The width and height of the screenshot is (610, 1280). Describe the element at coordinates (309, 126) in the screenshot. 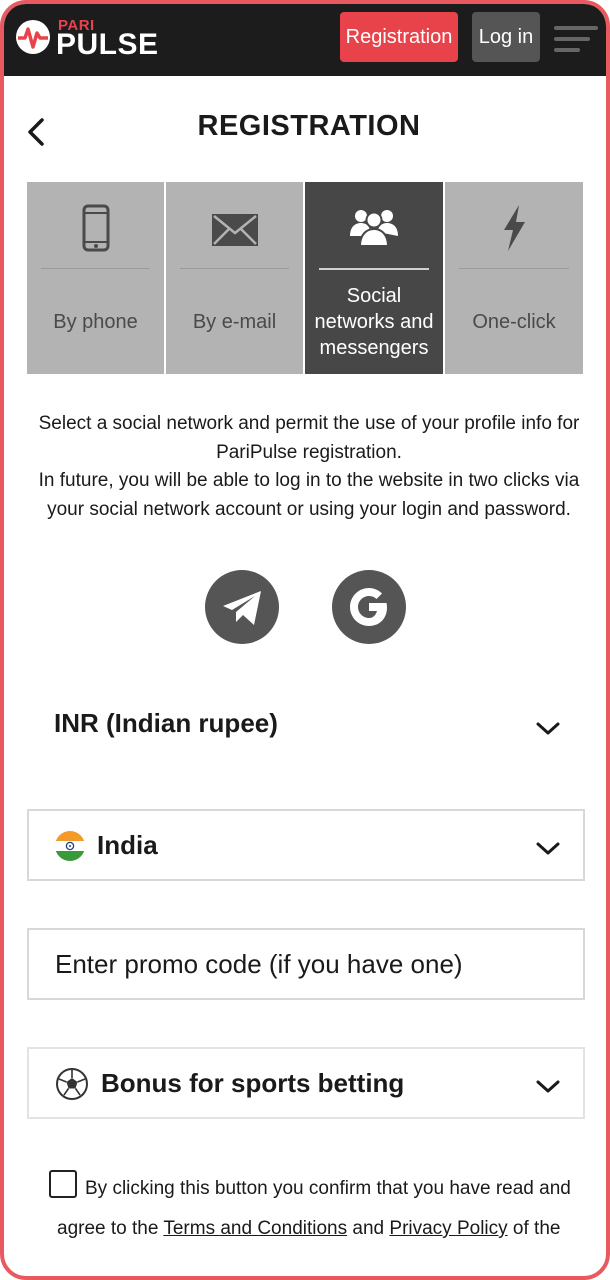

I see `page-title: REGISTRATION` at that location.